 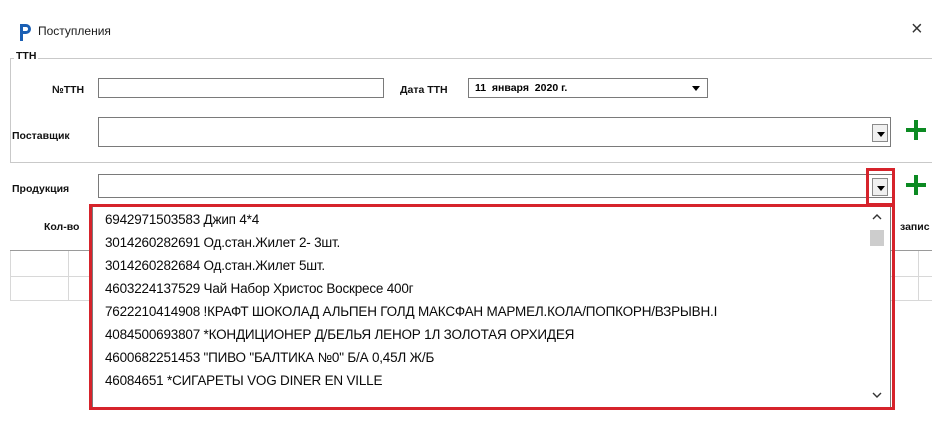 I want to click on ttn-number-input, so click(x=241, y=88).